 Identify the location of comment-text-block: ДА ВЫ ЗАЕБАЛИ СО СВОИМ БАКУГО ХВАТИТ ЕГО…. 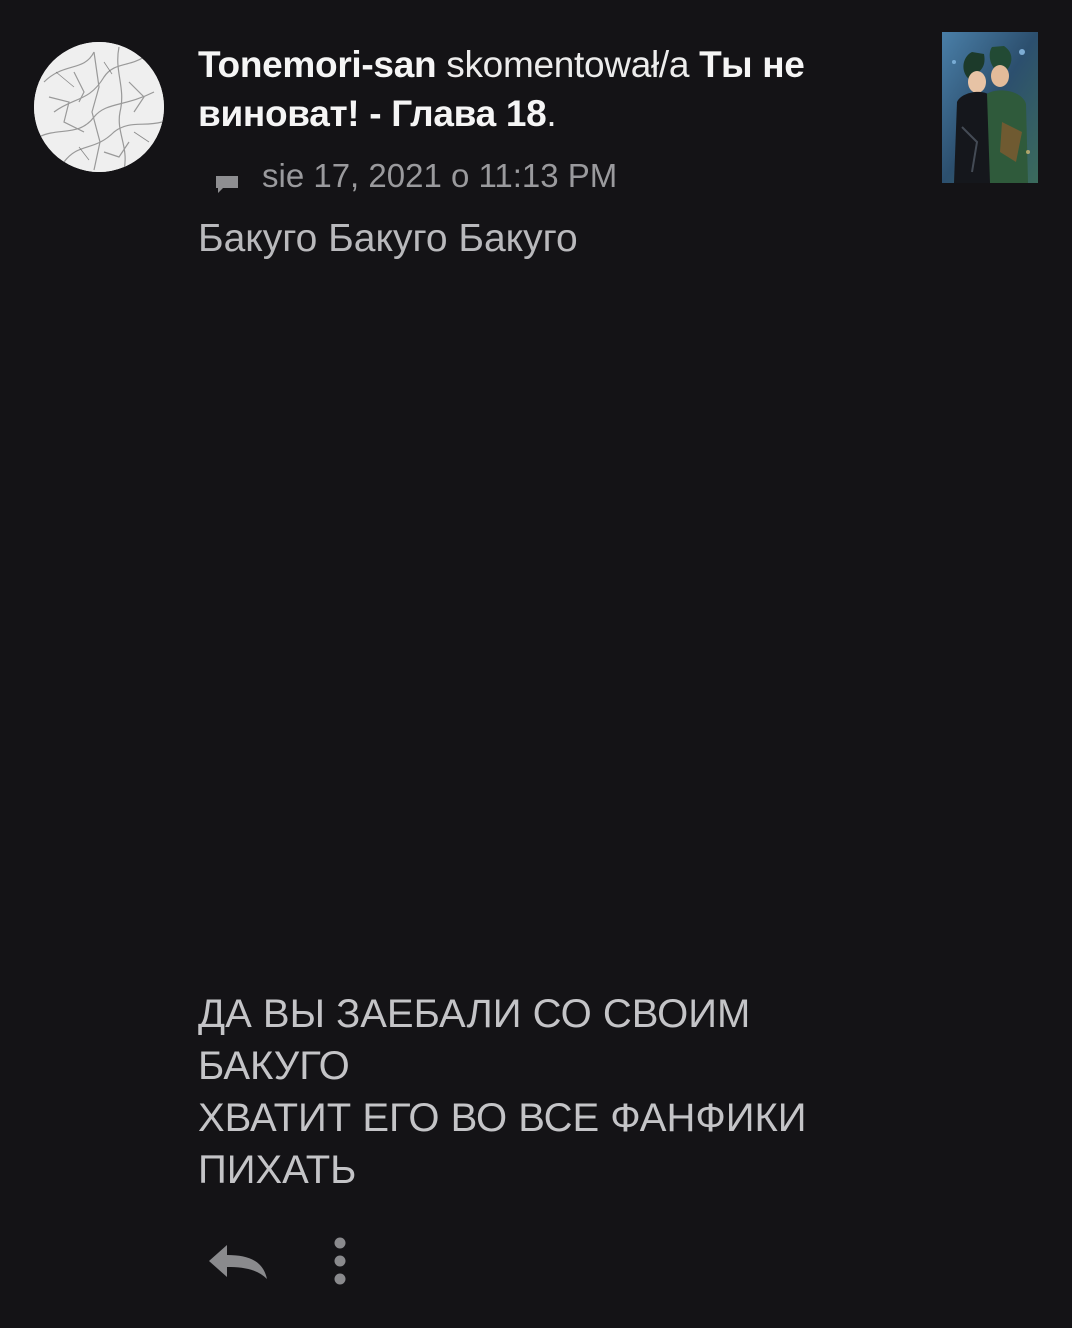
(548, 1092).